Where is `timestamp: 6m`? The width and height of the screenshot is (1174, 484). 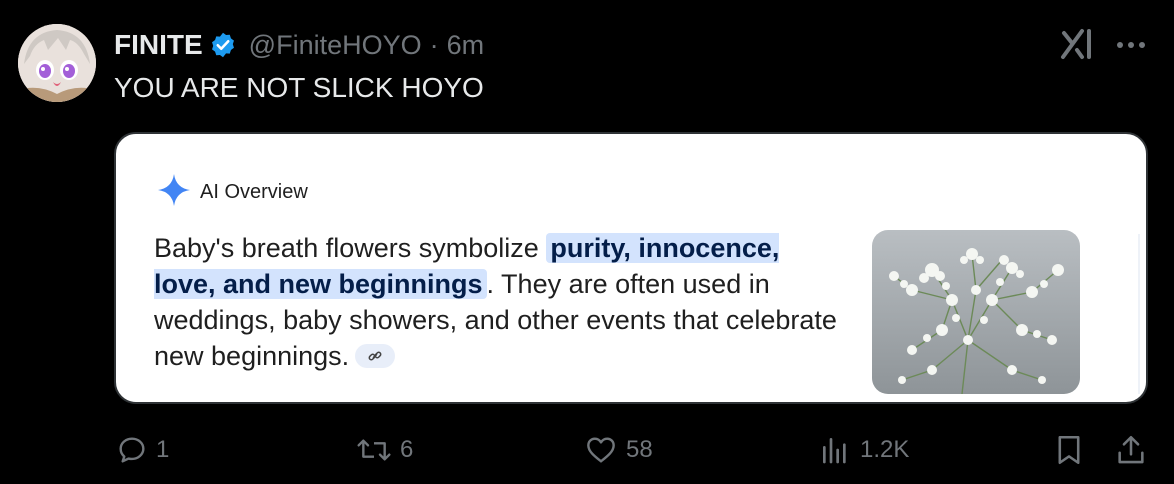 timestamp: 6m is located at coordinates (466, 45).